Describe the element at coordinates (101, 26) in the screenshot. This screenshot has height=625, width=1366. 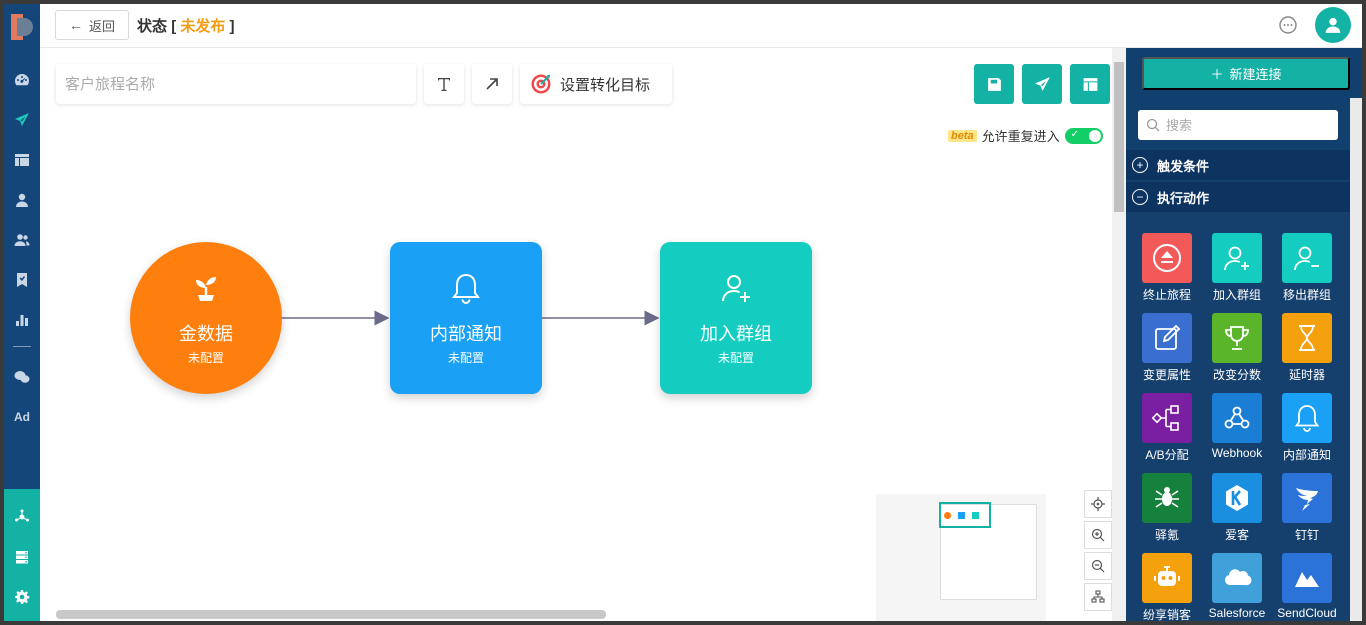
I see `back-label: 返回` at that location.